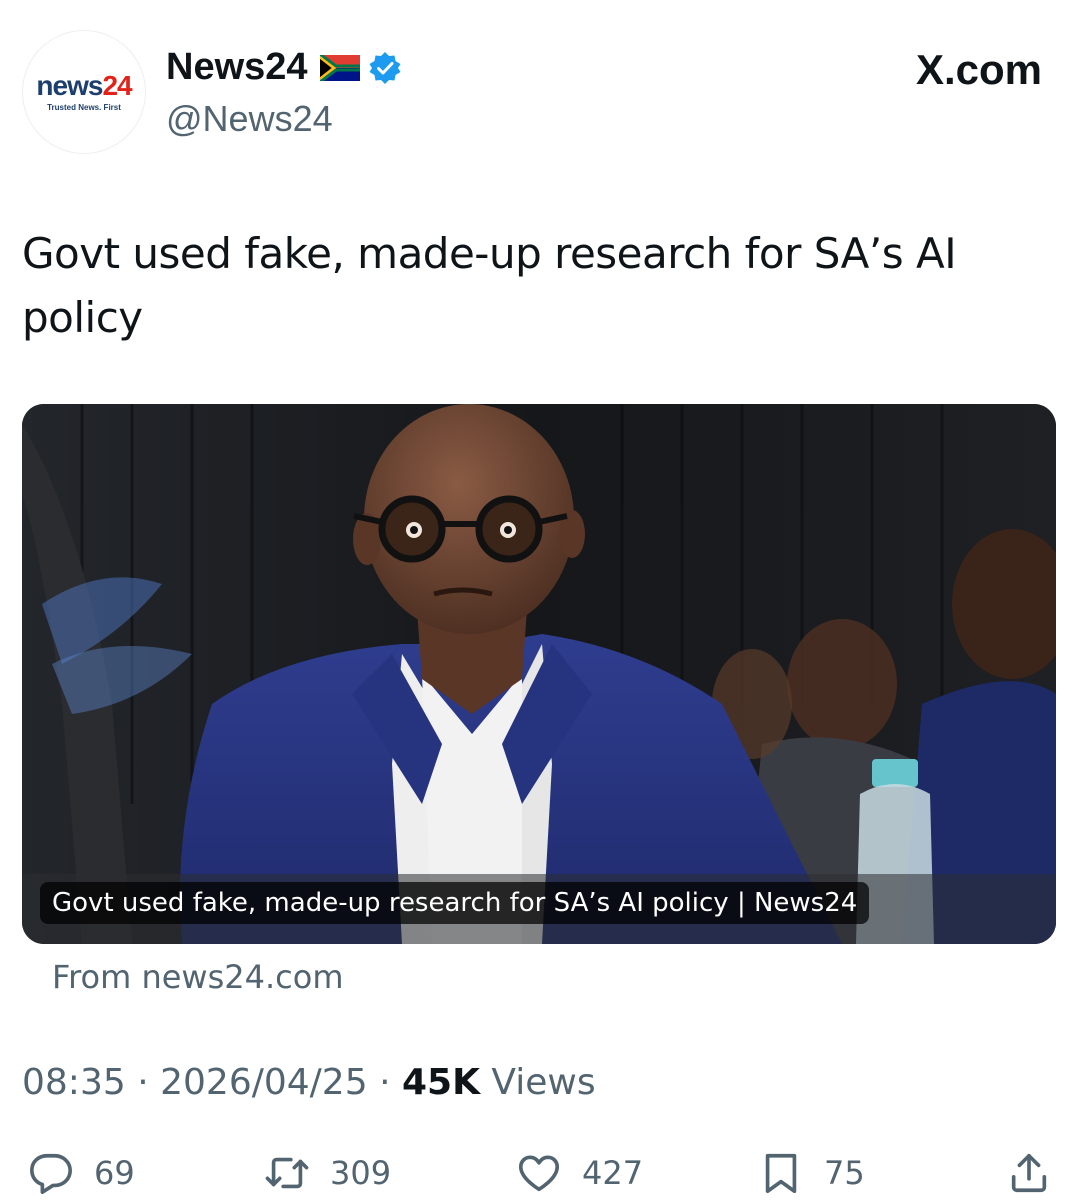  I want to click on repost-icon, so click(287, 1173).